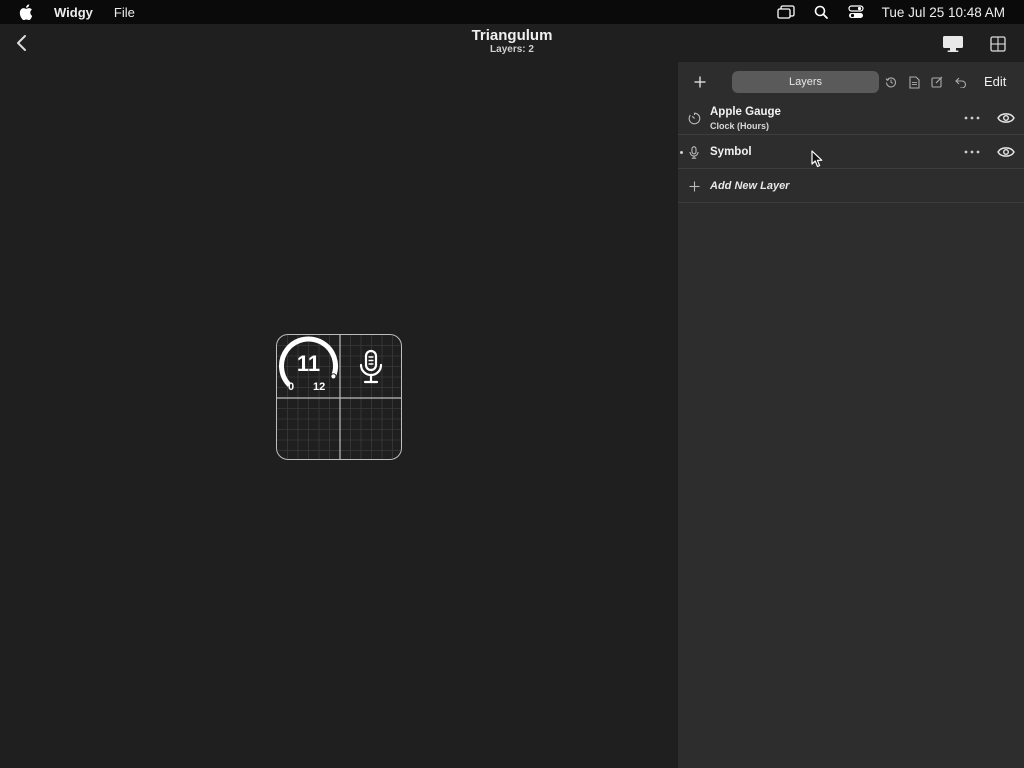  Describe the element at coordinates (740, 126) in the screenshot. I see `layer-subtitle: Clock (Hours)` at that location.